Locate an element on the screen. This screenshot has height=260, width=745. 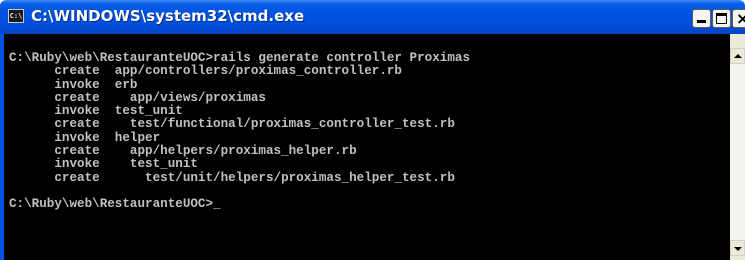
scroll-up-button is located at coordinates (737, 56).